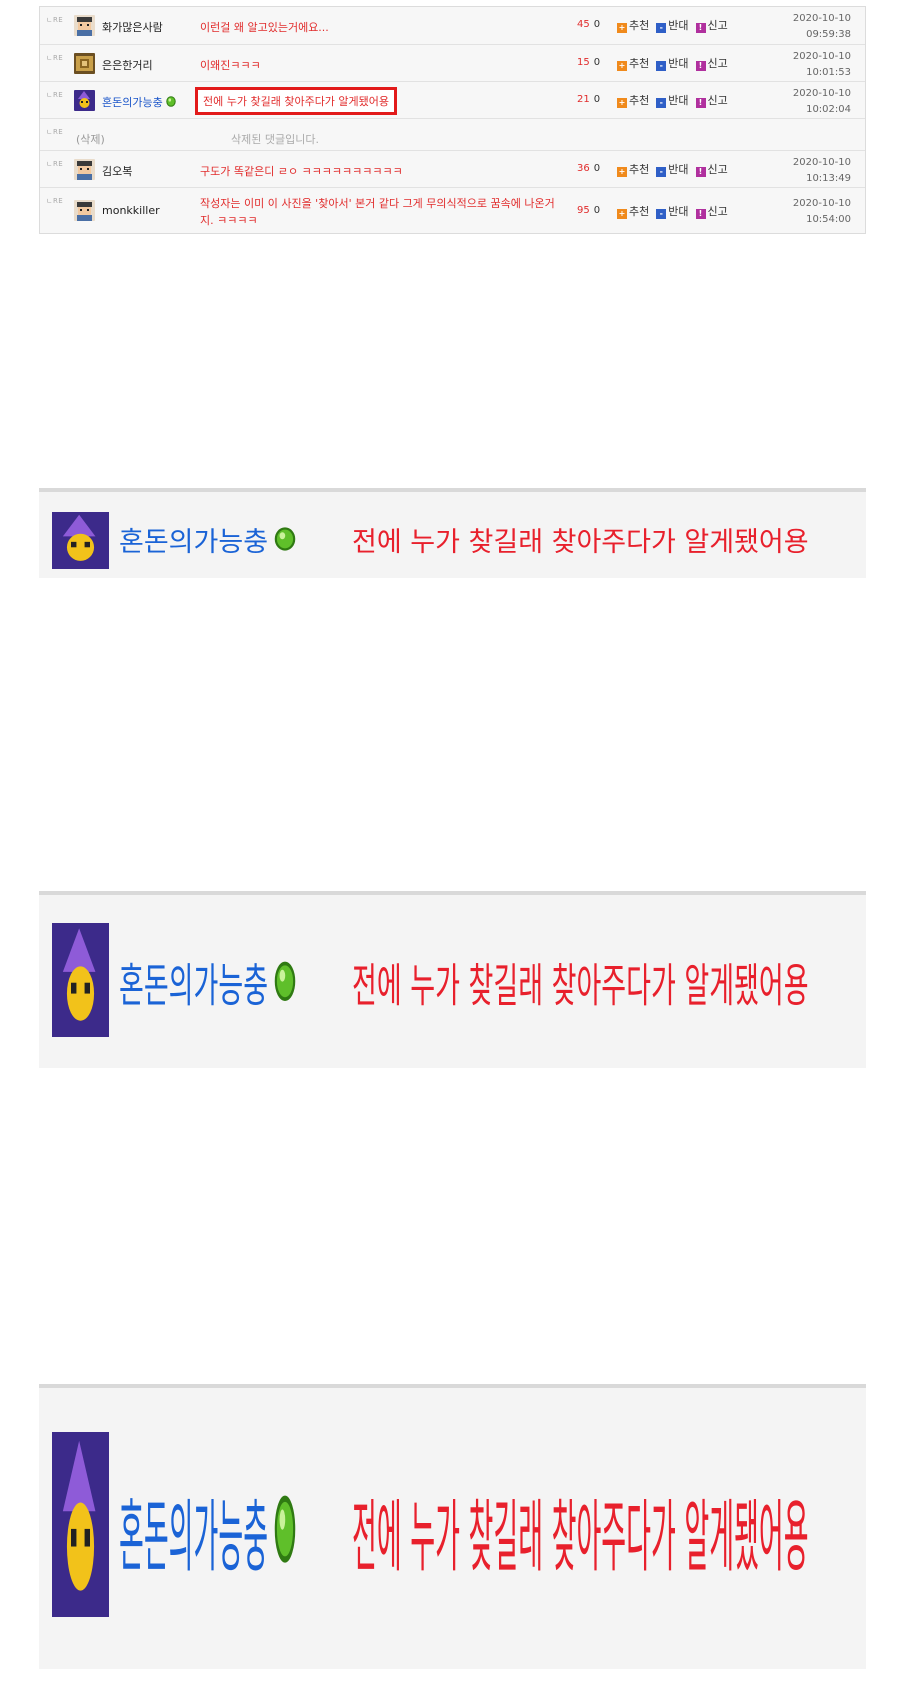 The width and height of the screenshot is (904, 1698). Describe the element at coordinates (583, 24) in the screenshot. I see `recommend-count: 45` at that location.